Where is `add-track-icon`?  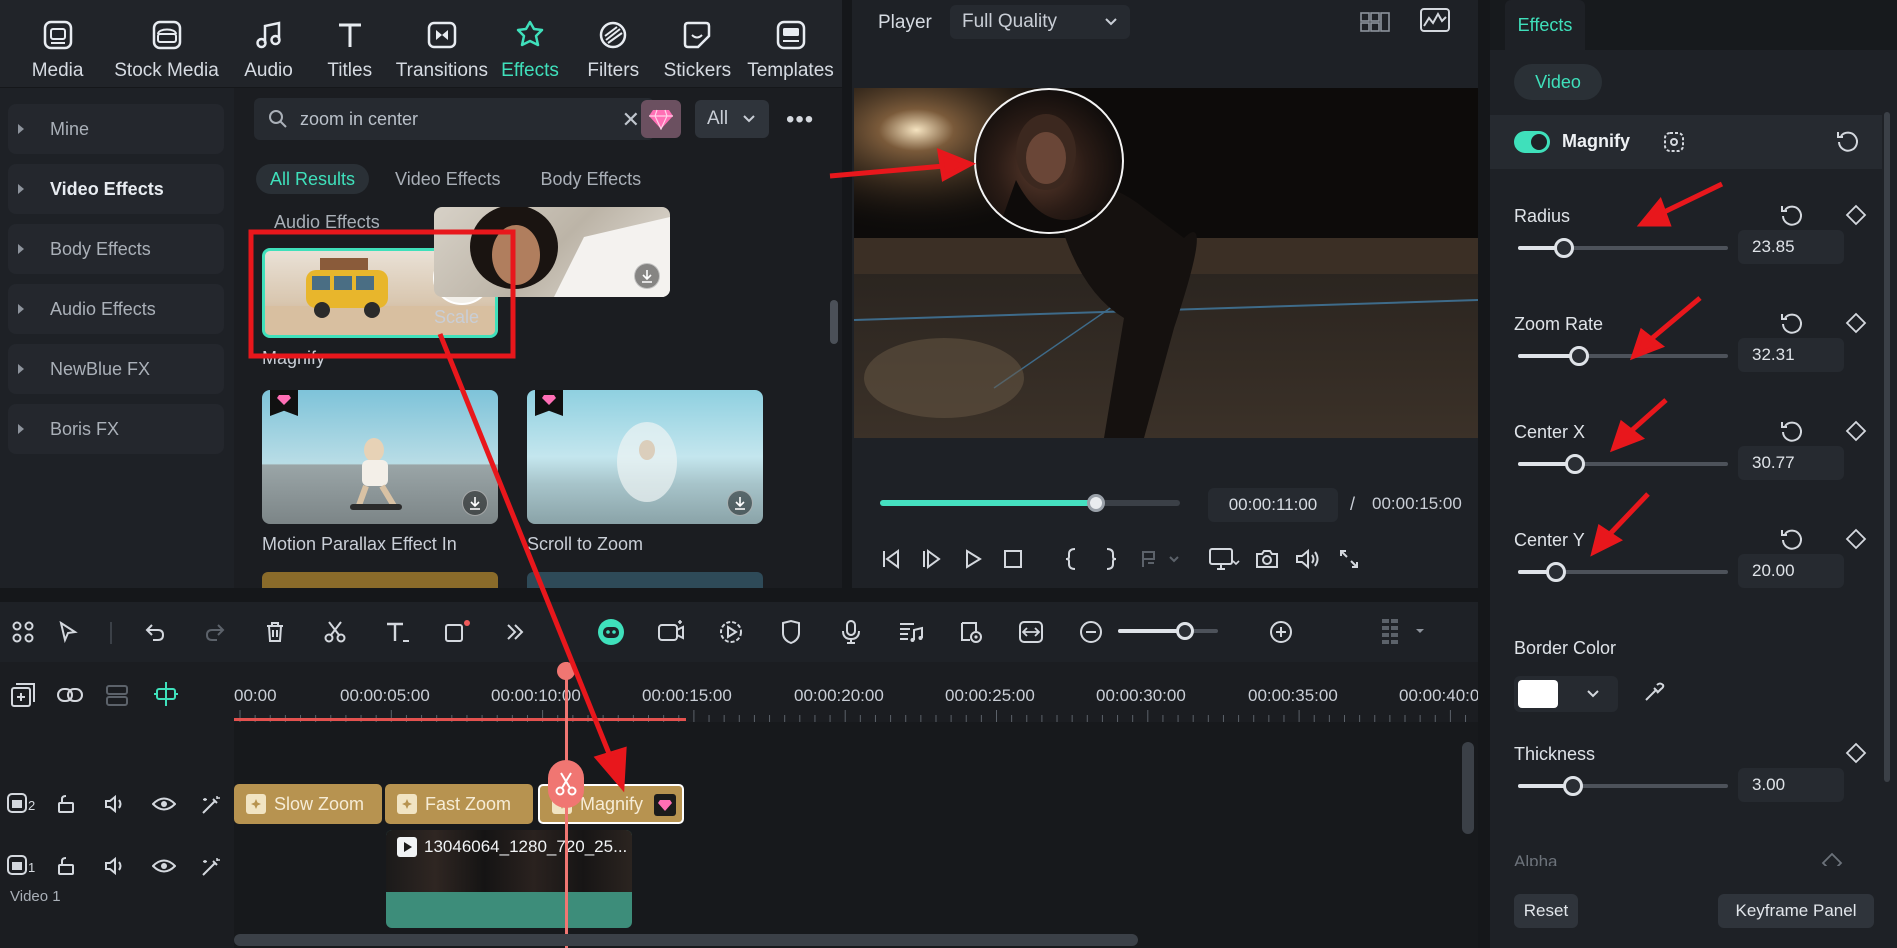 add-track-icon is located at coordinates (23, 695).